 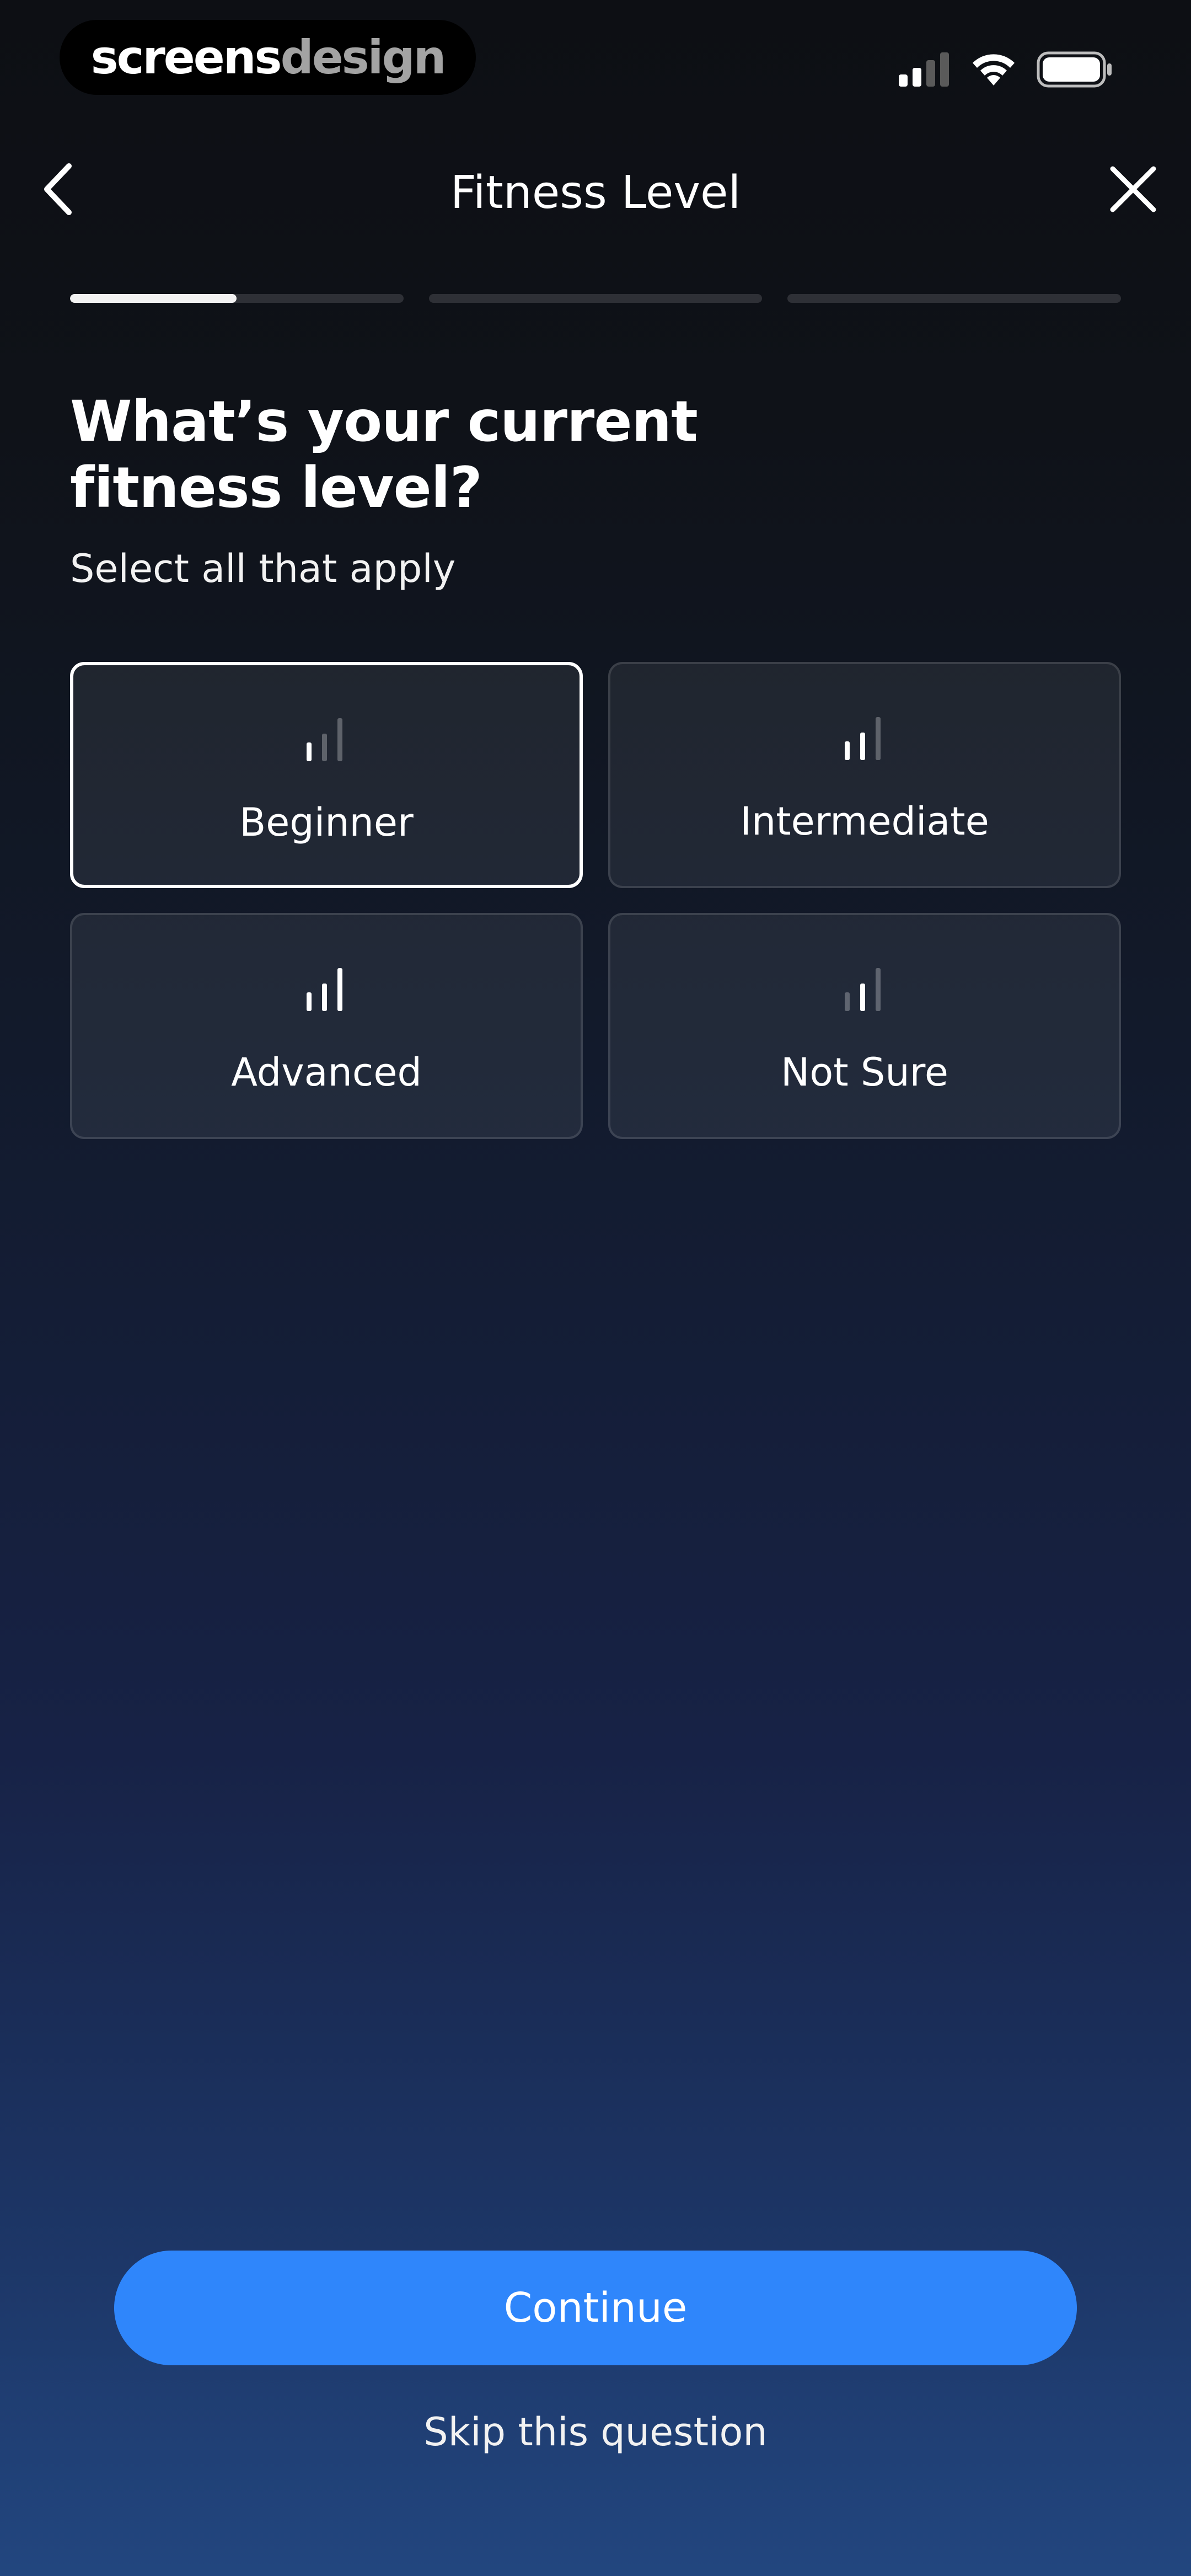 I want to click on option-label: Not Sure, so click(x=865, y=1072).